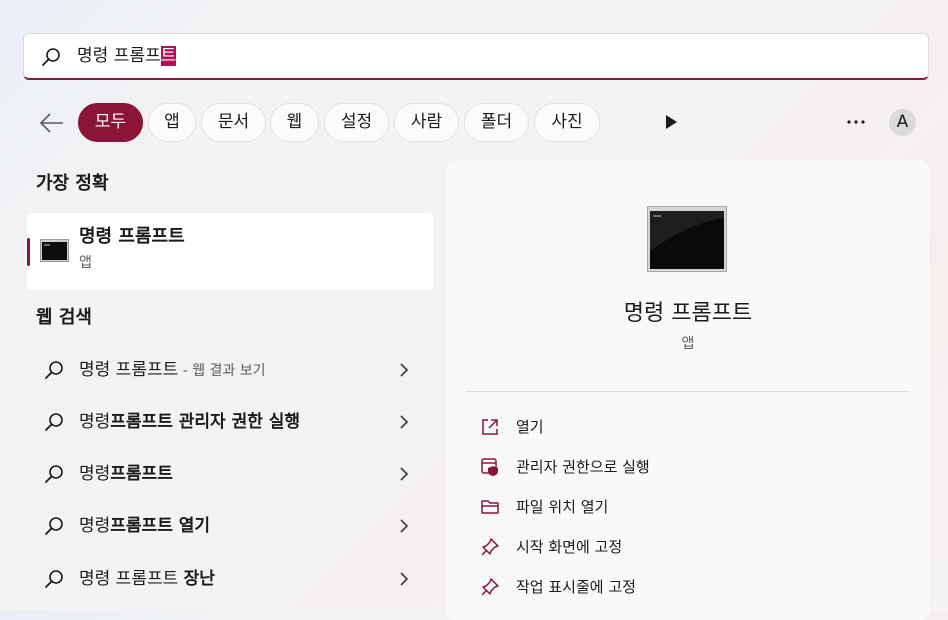 The width and height of the screenshot is (948, 620). What do you see at coordinates (110, 122) in the screenshot?
I see `tab-all: 모두` at bounding box center [110, 122].